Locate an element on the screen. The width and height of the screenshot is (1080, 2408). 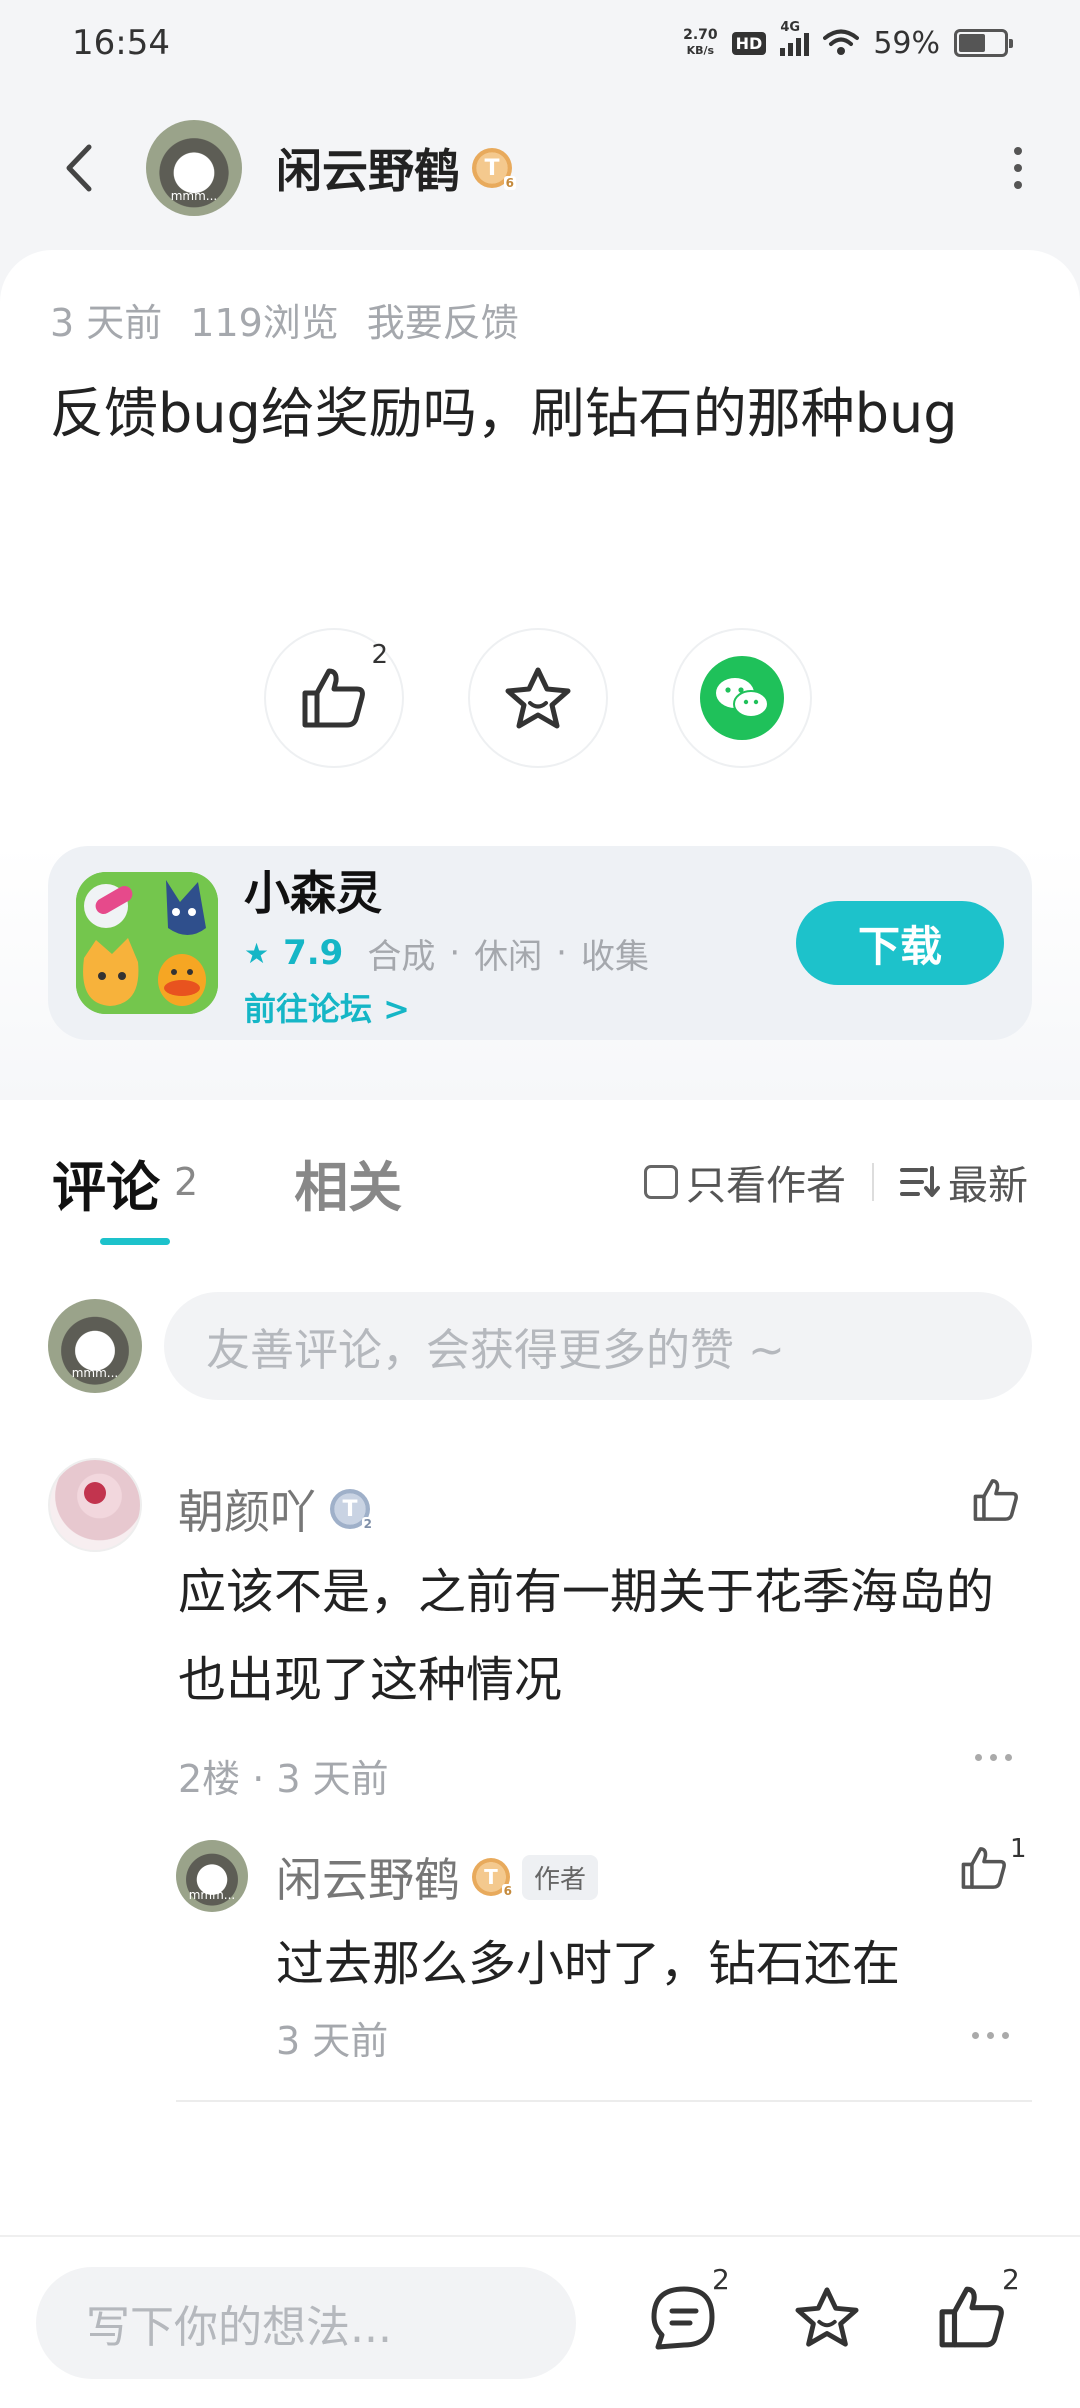
status-bar: 16:54 2.70 KB/s HD 4G 59% is located at coordinates (540, 43).